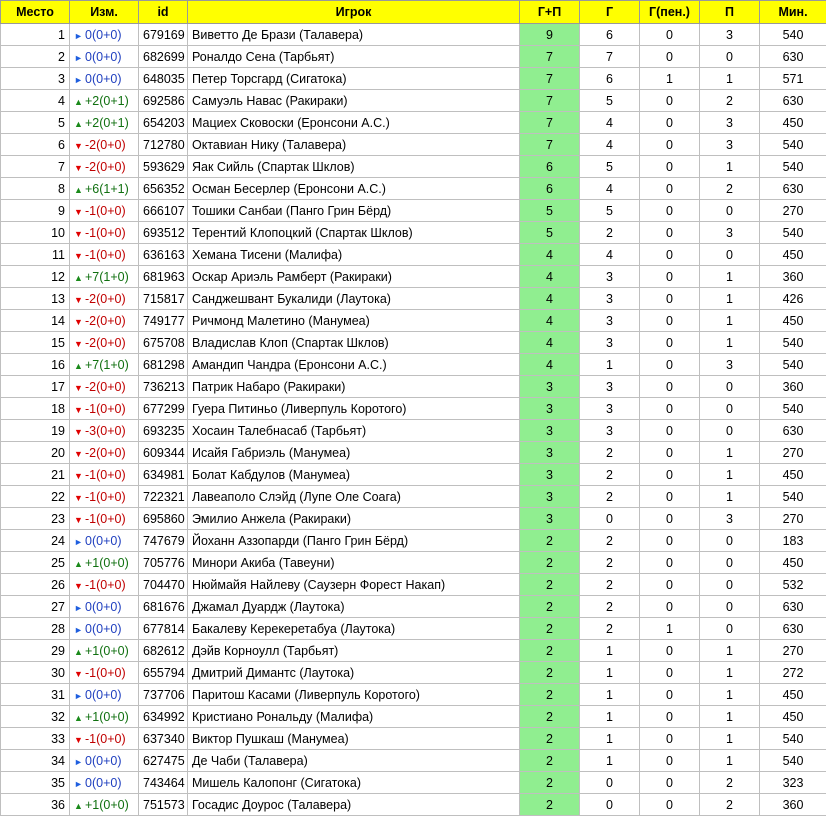  What do you see at coordinates (669, 12) in the screenshot?
I see `col-penalty-goals: Г(пен.)` at bounding box center [669, 12].